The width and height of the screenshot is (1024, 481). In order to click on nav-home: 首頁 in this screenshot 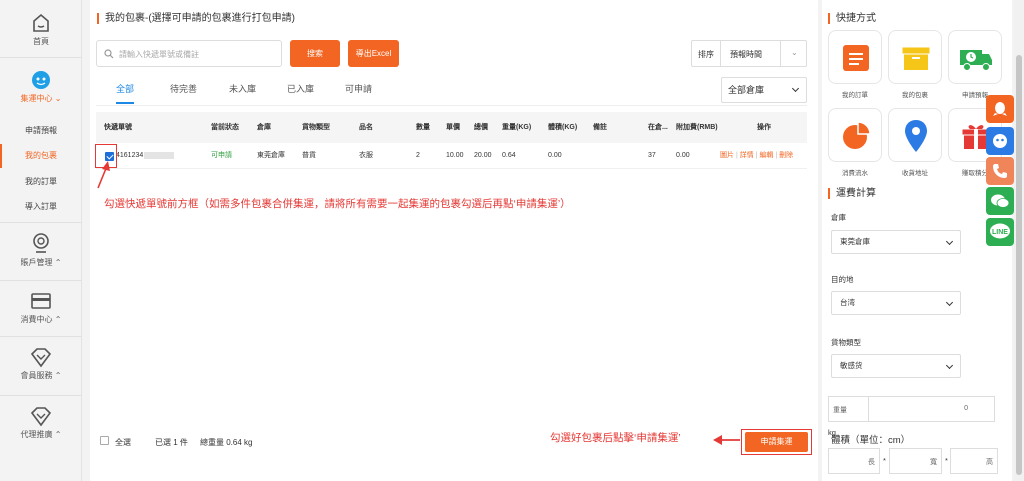, I will do `click(41, 29)`.